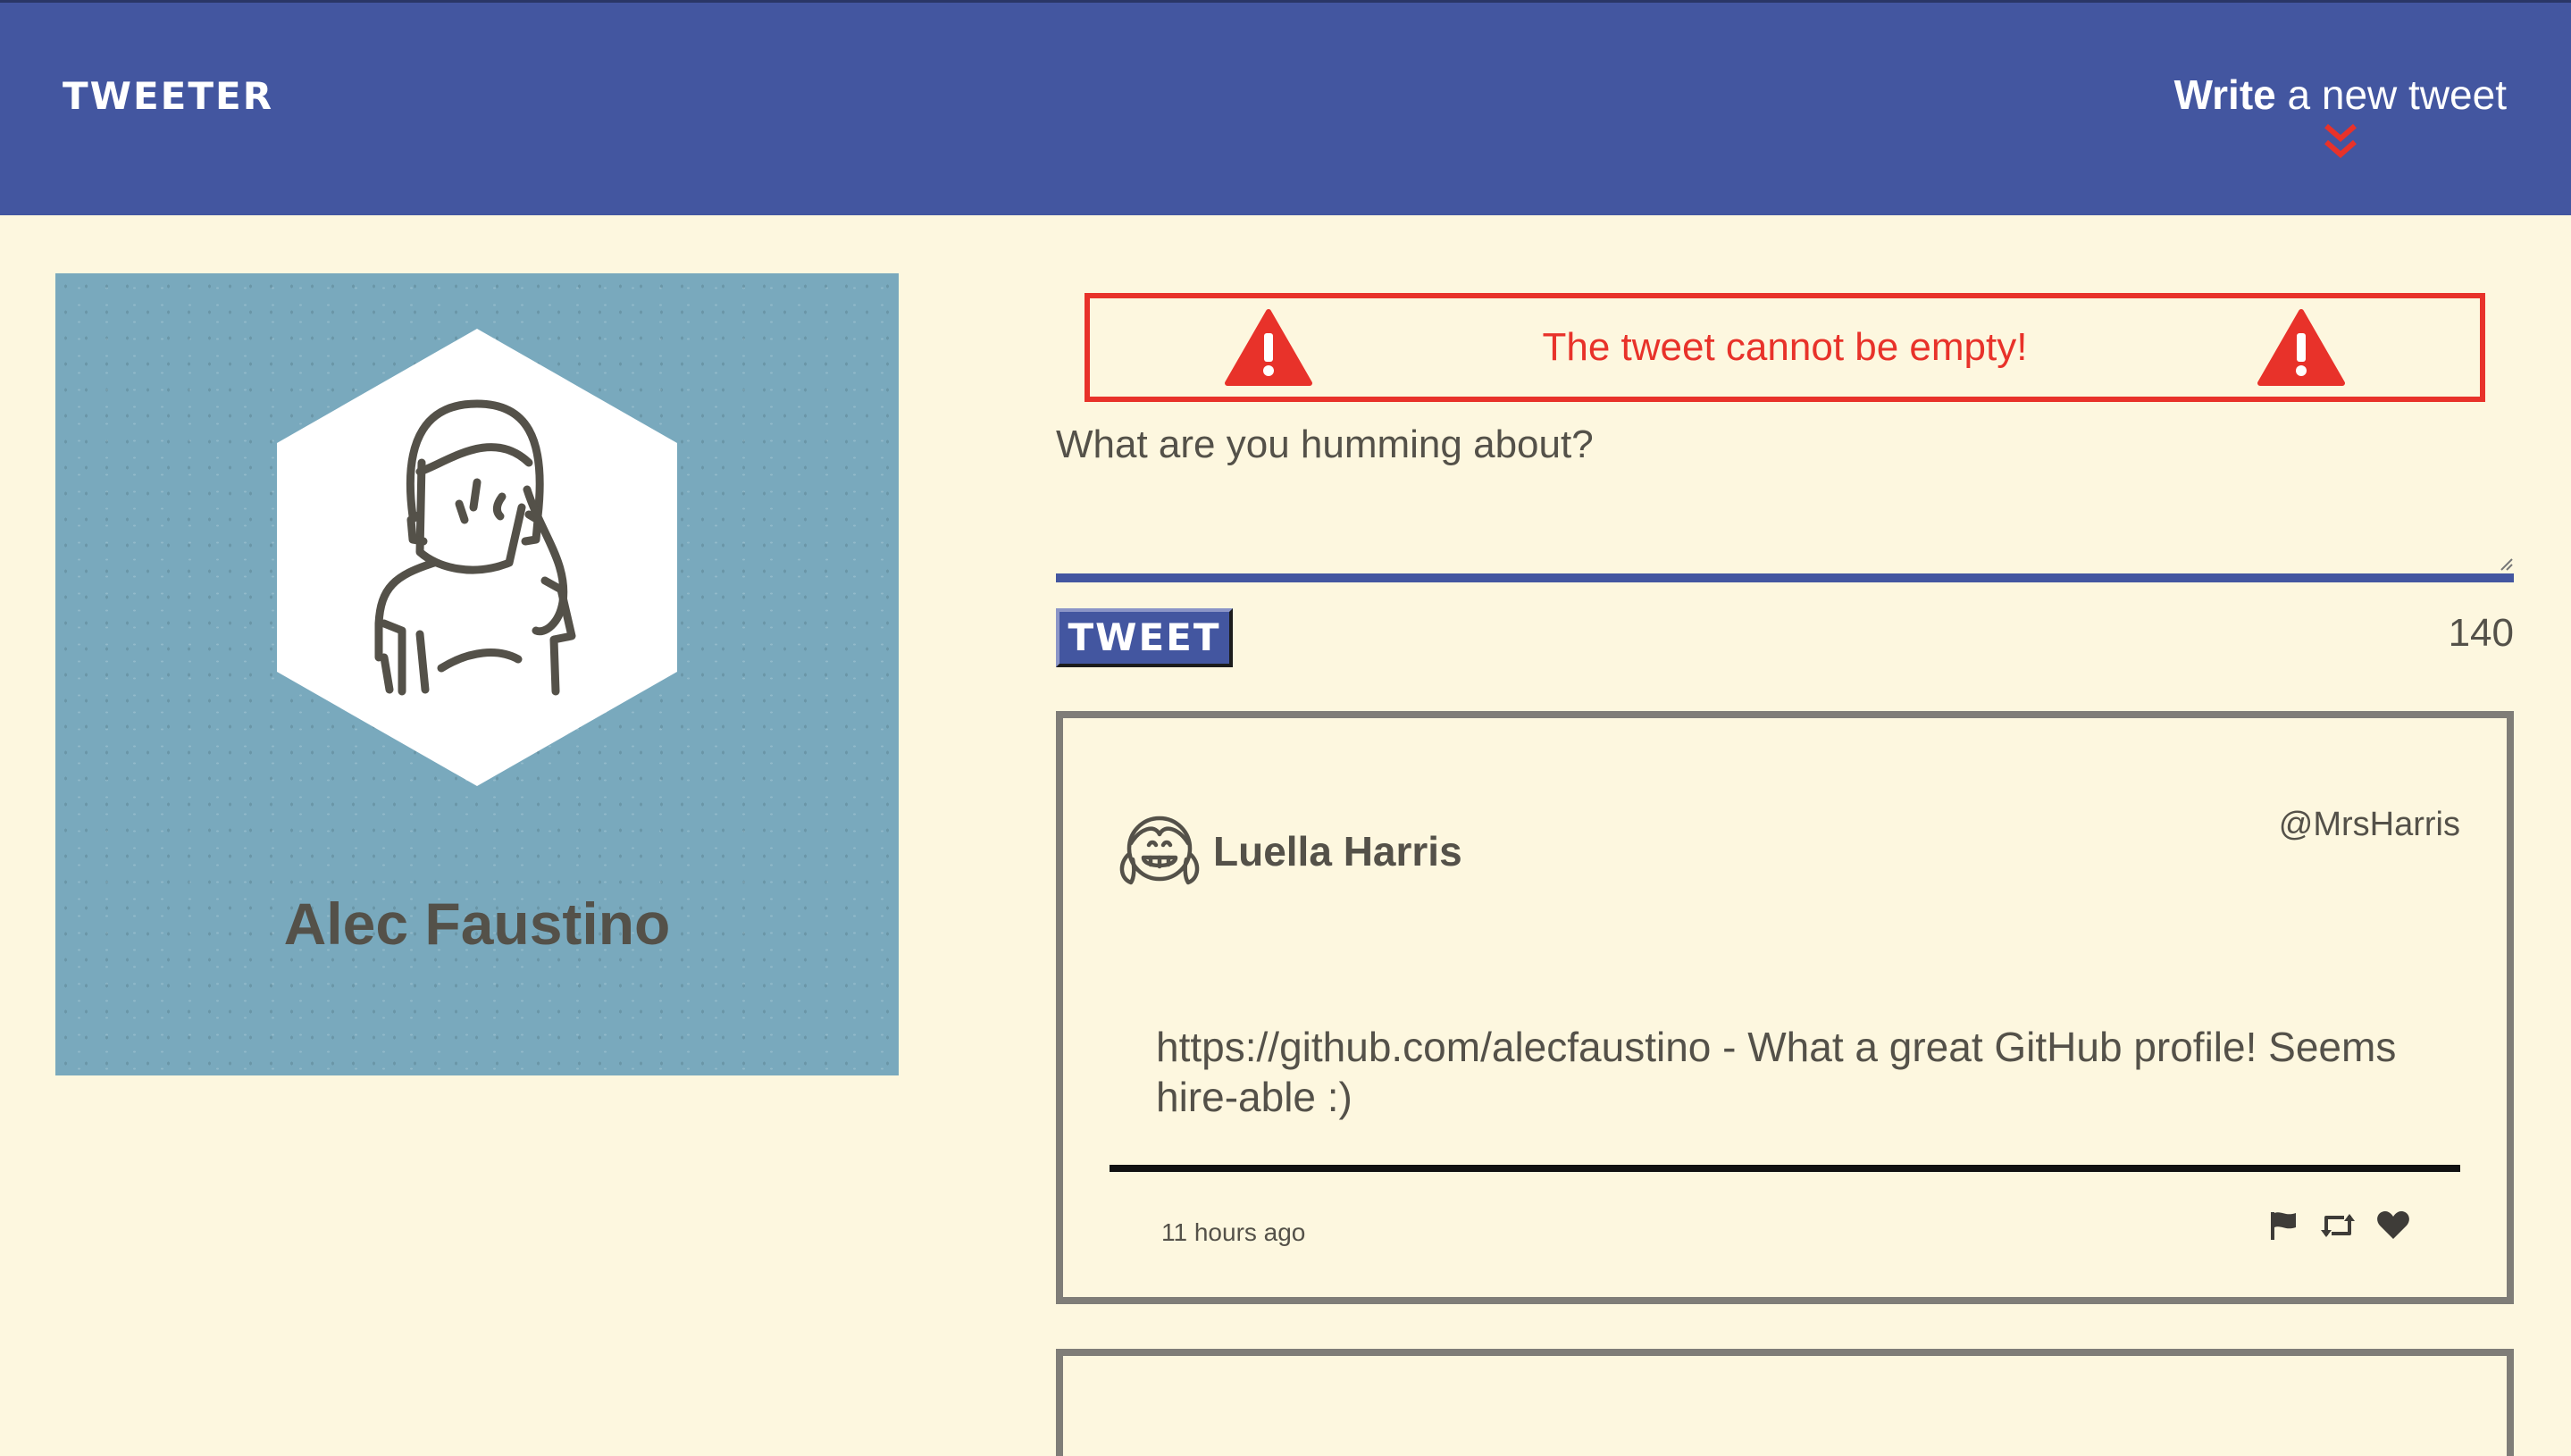 Image resolution: width=2571 pixels, height=1456 pixels. What do you see at coordinates (1285, 107) in the screenshot?
I see `top-nav: TWEETER Write a new tweet` at bounding box center [1285, 107].